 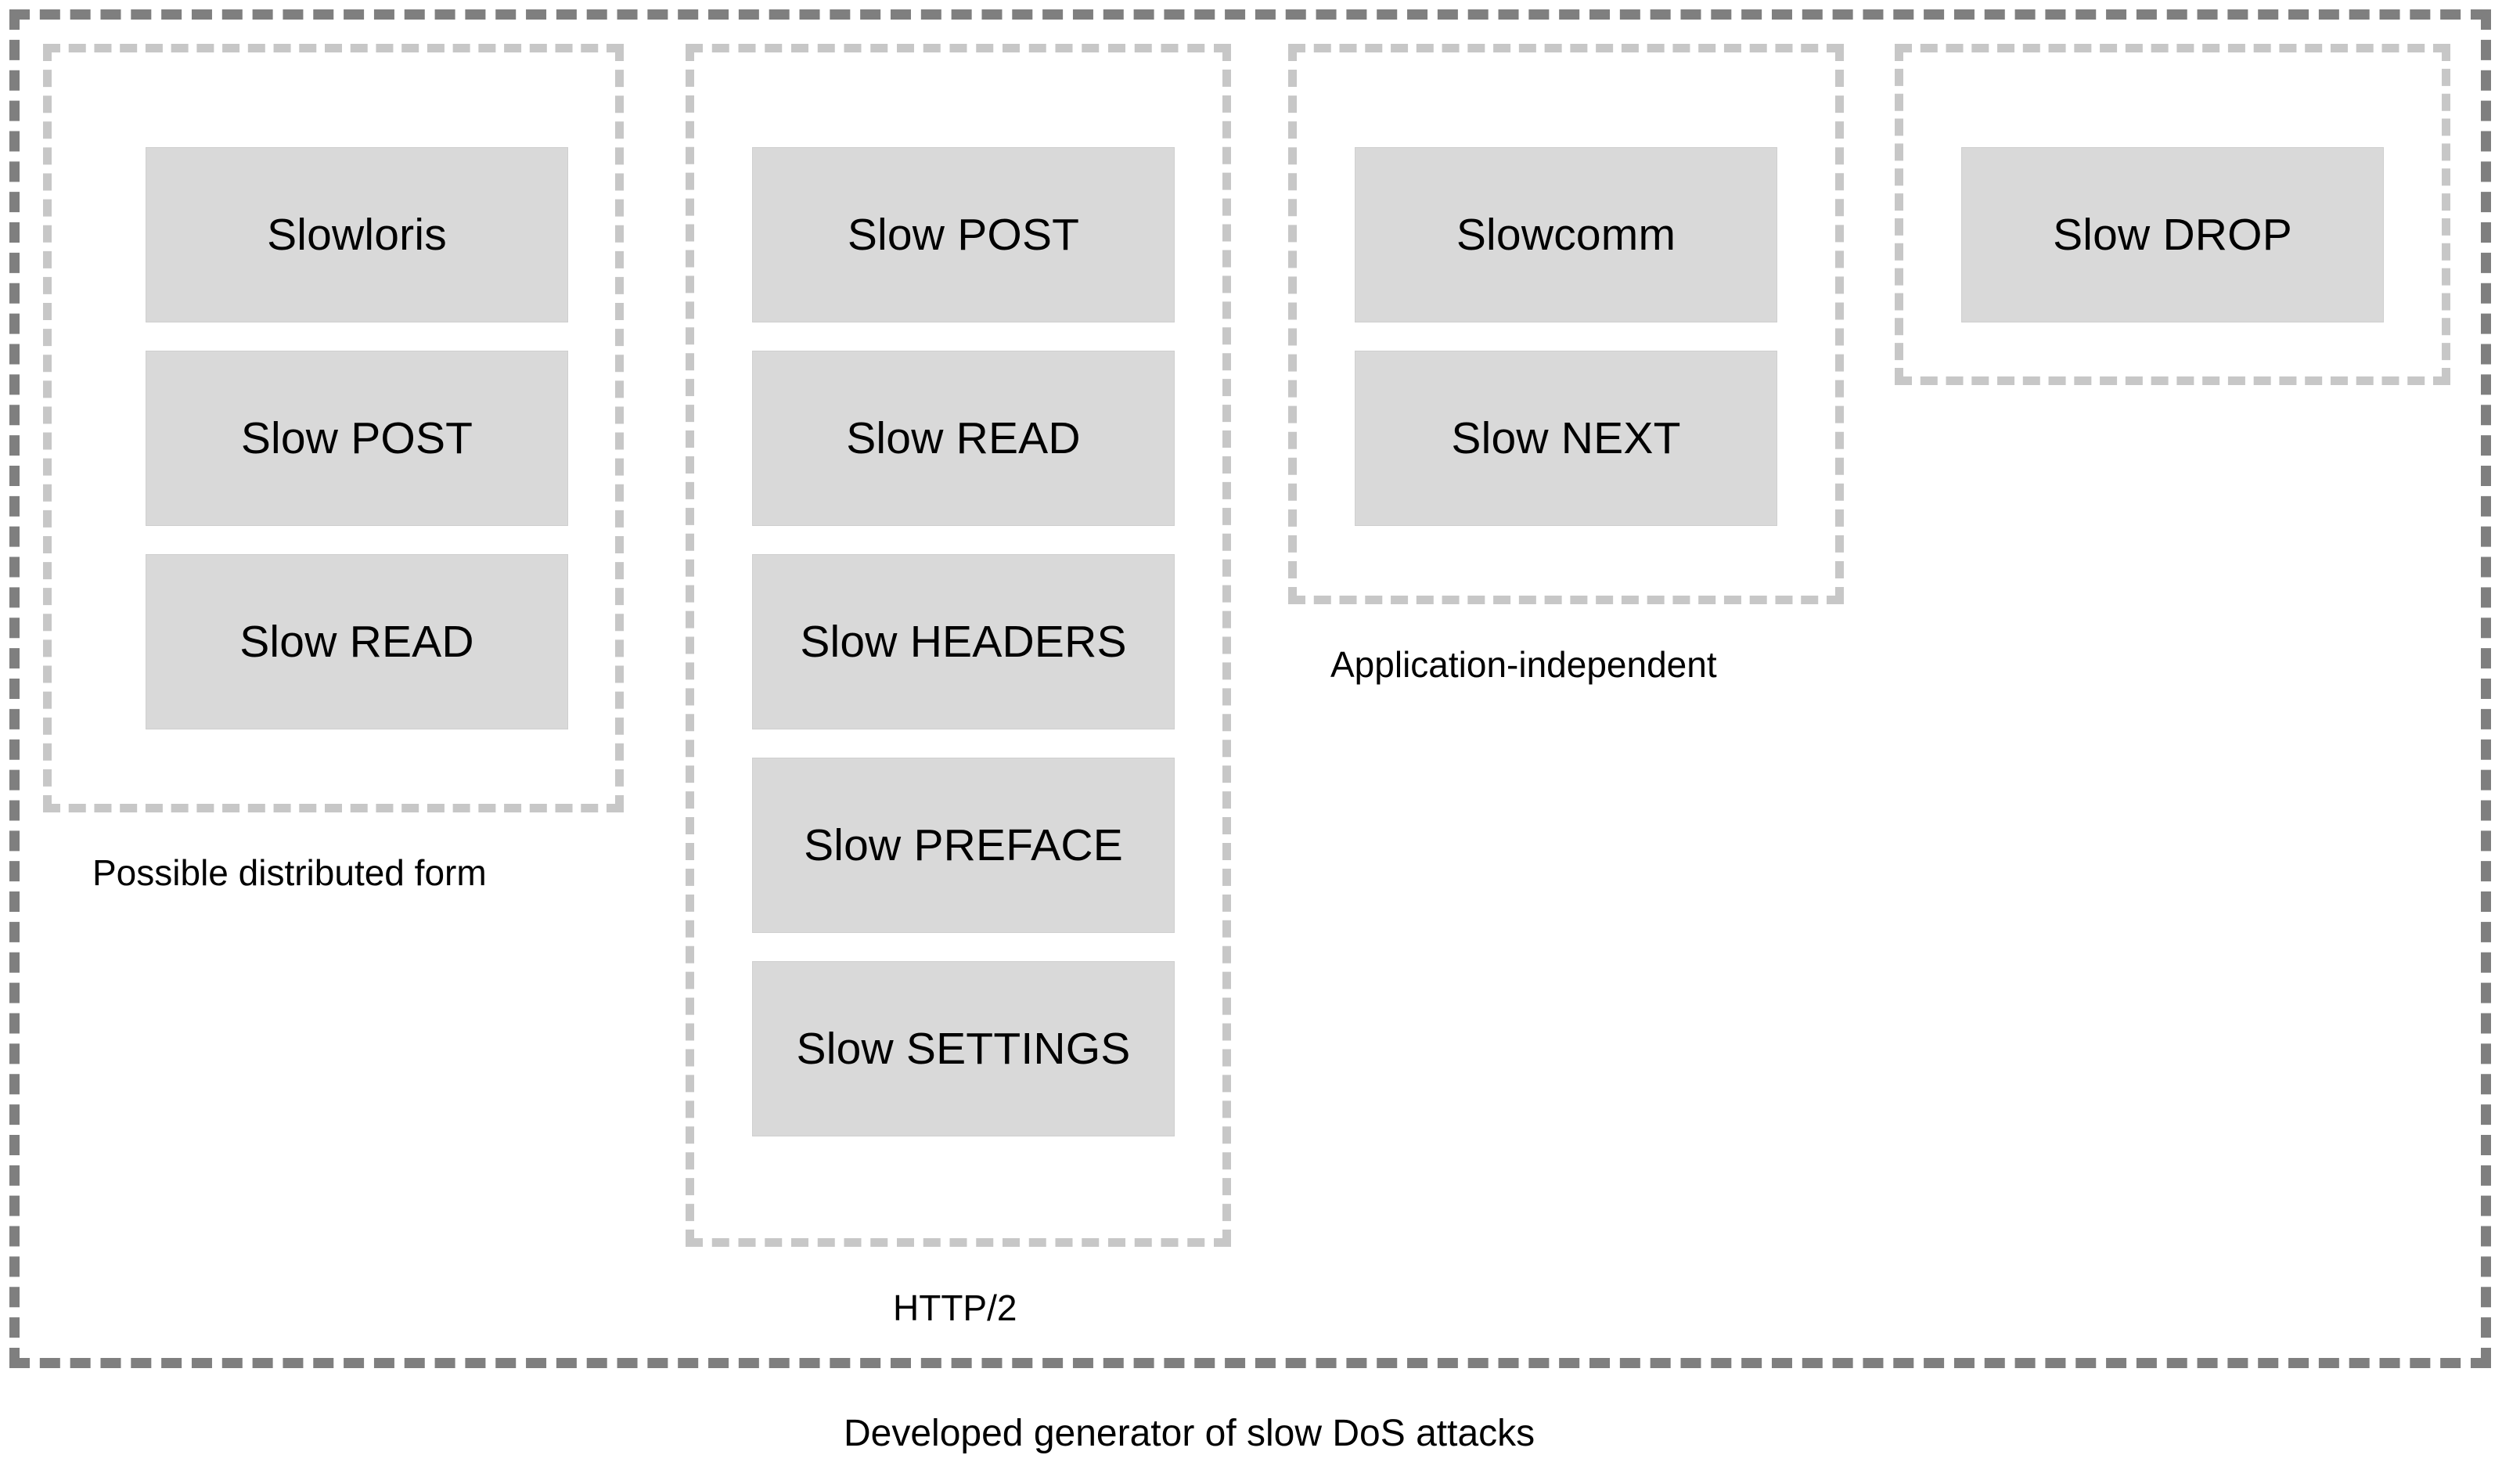 I want to click on caption-developed-generator: Developed generator of slow DoS attacks, so click(x=1189, y=1433).